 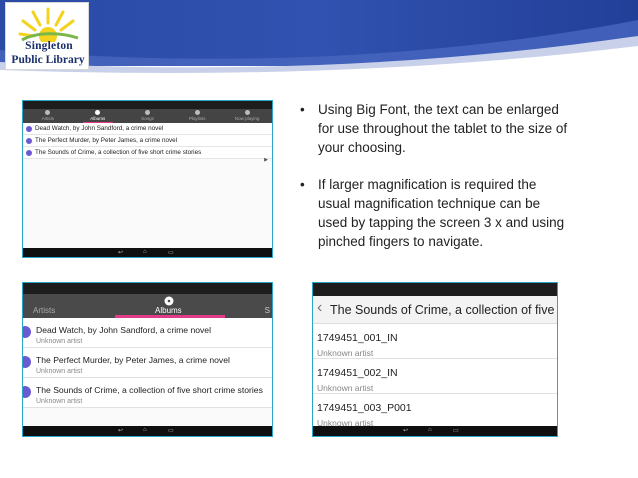 I want to click on track-title: 1749451_001_IN, so click(x=357, y=338).